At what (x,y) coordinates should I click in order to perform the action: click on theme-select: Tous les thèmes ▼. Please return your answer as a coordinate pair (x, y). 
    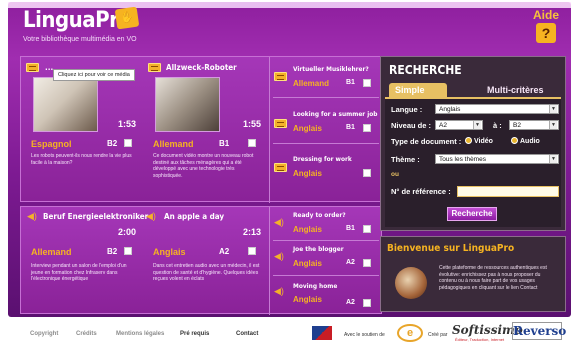
    Looking at the image, I should click on (497, 159).